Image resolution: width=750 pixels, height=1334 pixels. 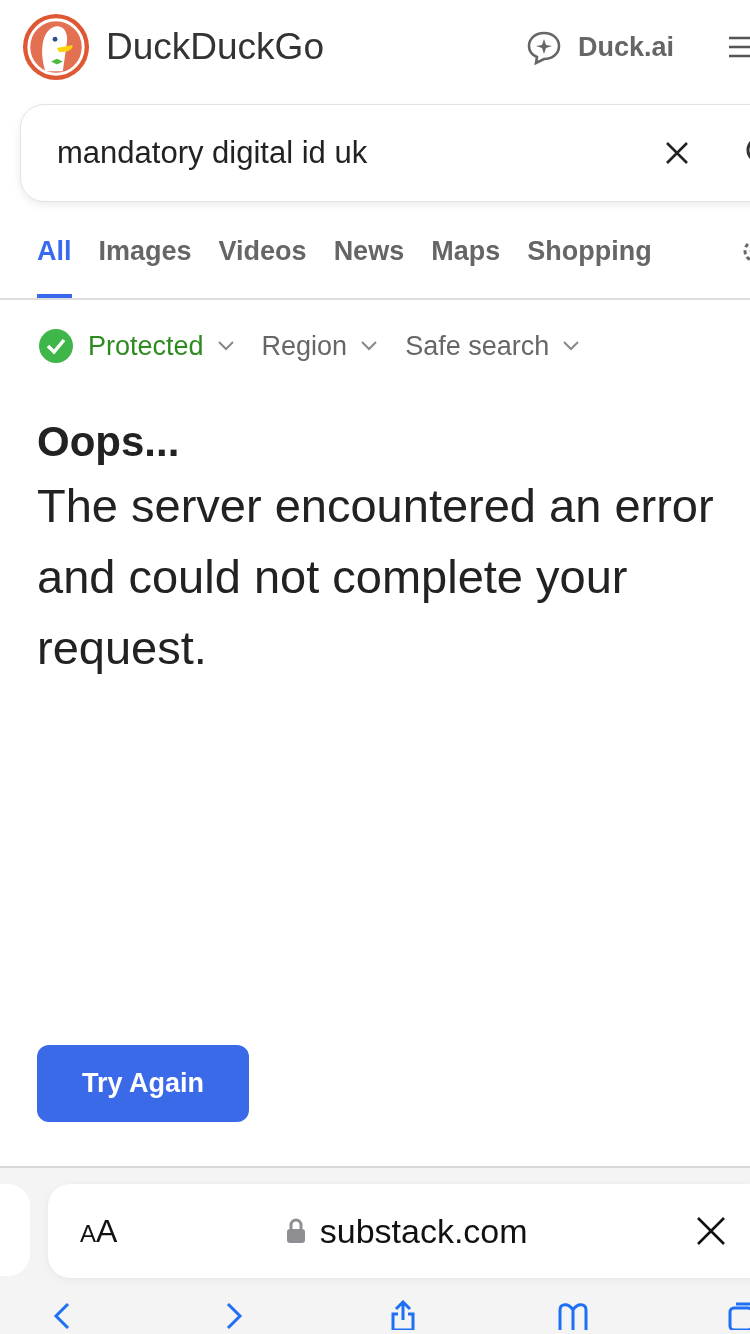 What do you see at coordinates (319, 346) in the screenshot?
I see `filter-dropdown: Region` at bounding box center [319, 346].